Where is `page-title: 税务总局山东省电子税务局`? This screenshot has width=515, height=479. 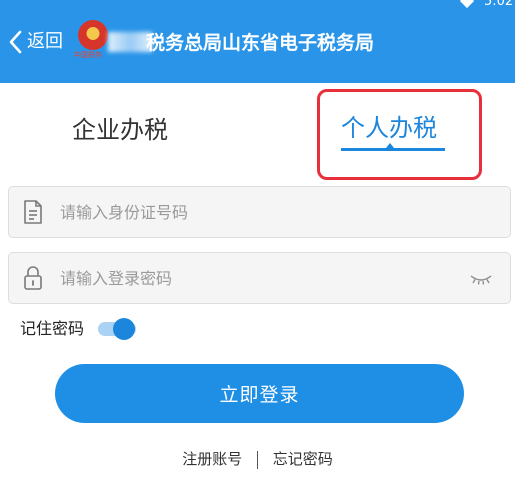
page-title: 税务总局山东省电子税务局 is located at coordinates (260, 43).